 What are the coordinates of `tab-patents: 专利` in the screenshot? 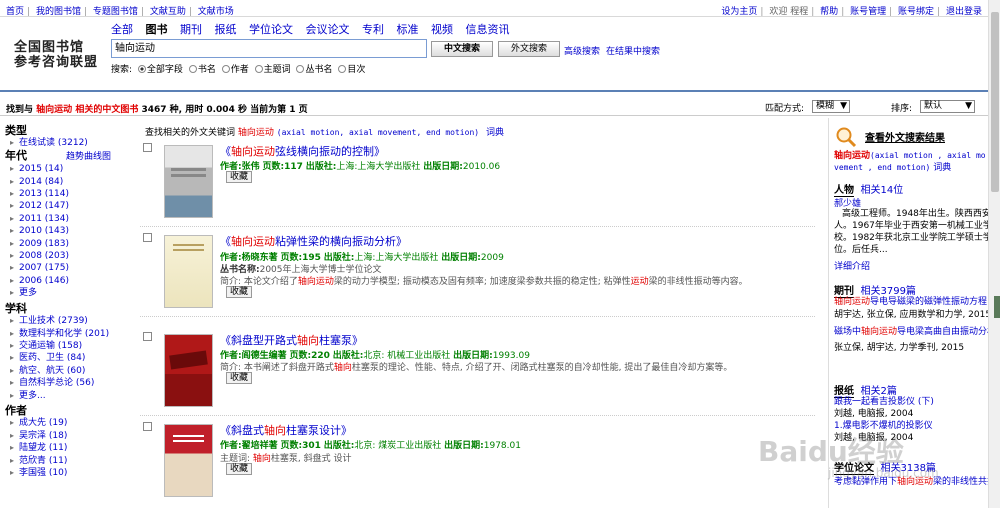 It's located at (373, 29).